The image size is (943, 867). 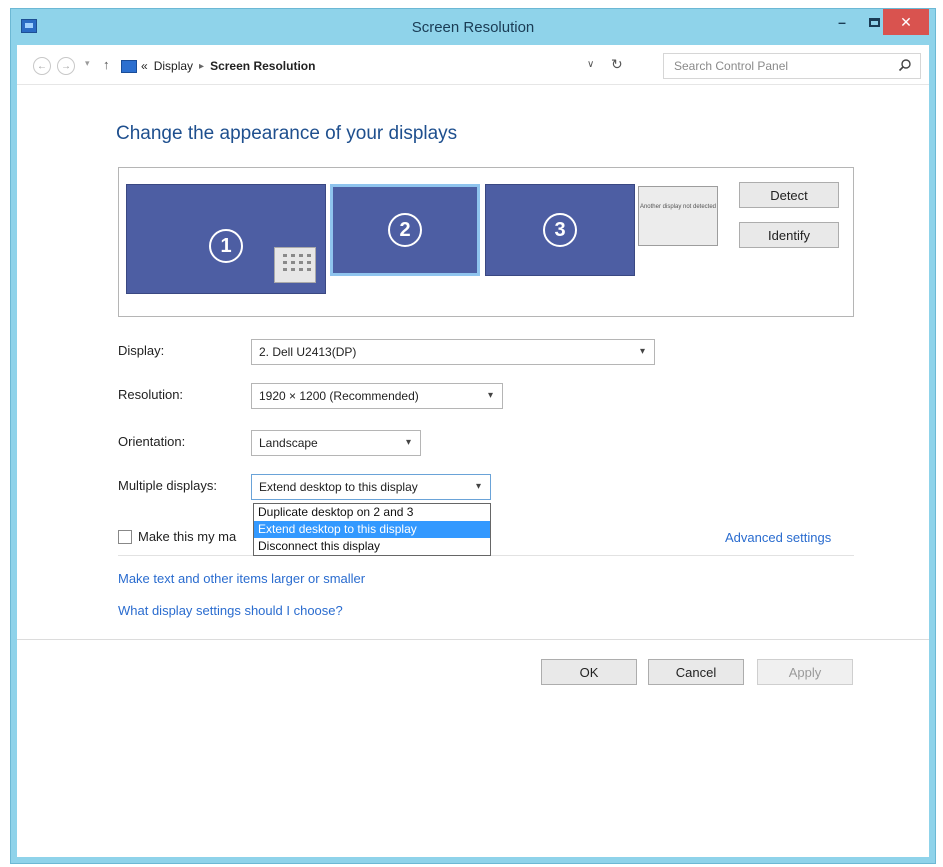 I want to click on resolution-label: Resolution:, so click(x=151, y=394).